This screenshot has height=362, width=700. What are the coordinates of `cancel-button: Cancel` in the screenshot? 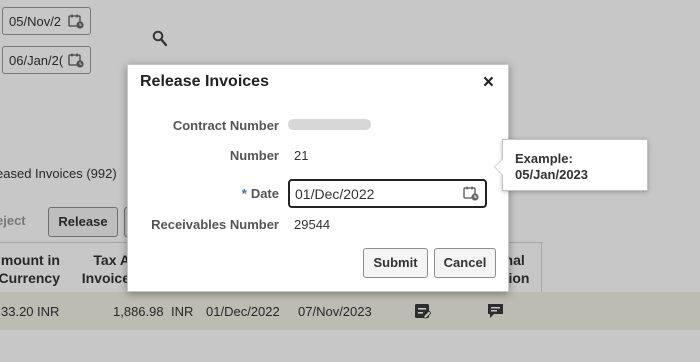 It's located at (465, 263).